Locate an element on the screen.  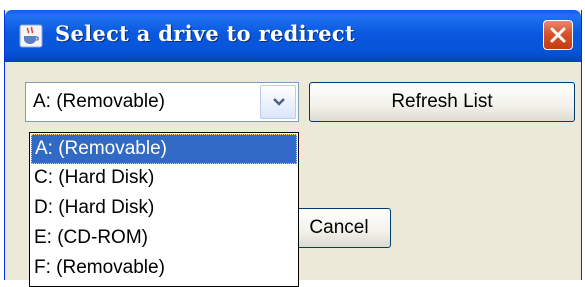
refresh-list-button: Refresh List is located at coordinates (442, 102).